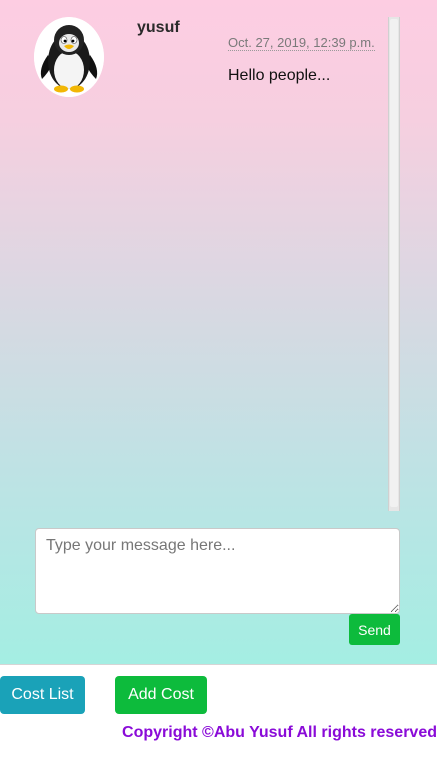  What do you see at coordinates (279, 732) in the screenshot?
I see `copyright-text: Copyright ©Abu Yusuf All rights reserved` at bounding box center [279, 732].